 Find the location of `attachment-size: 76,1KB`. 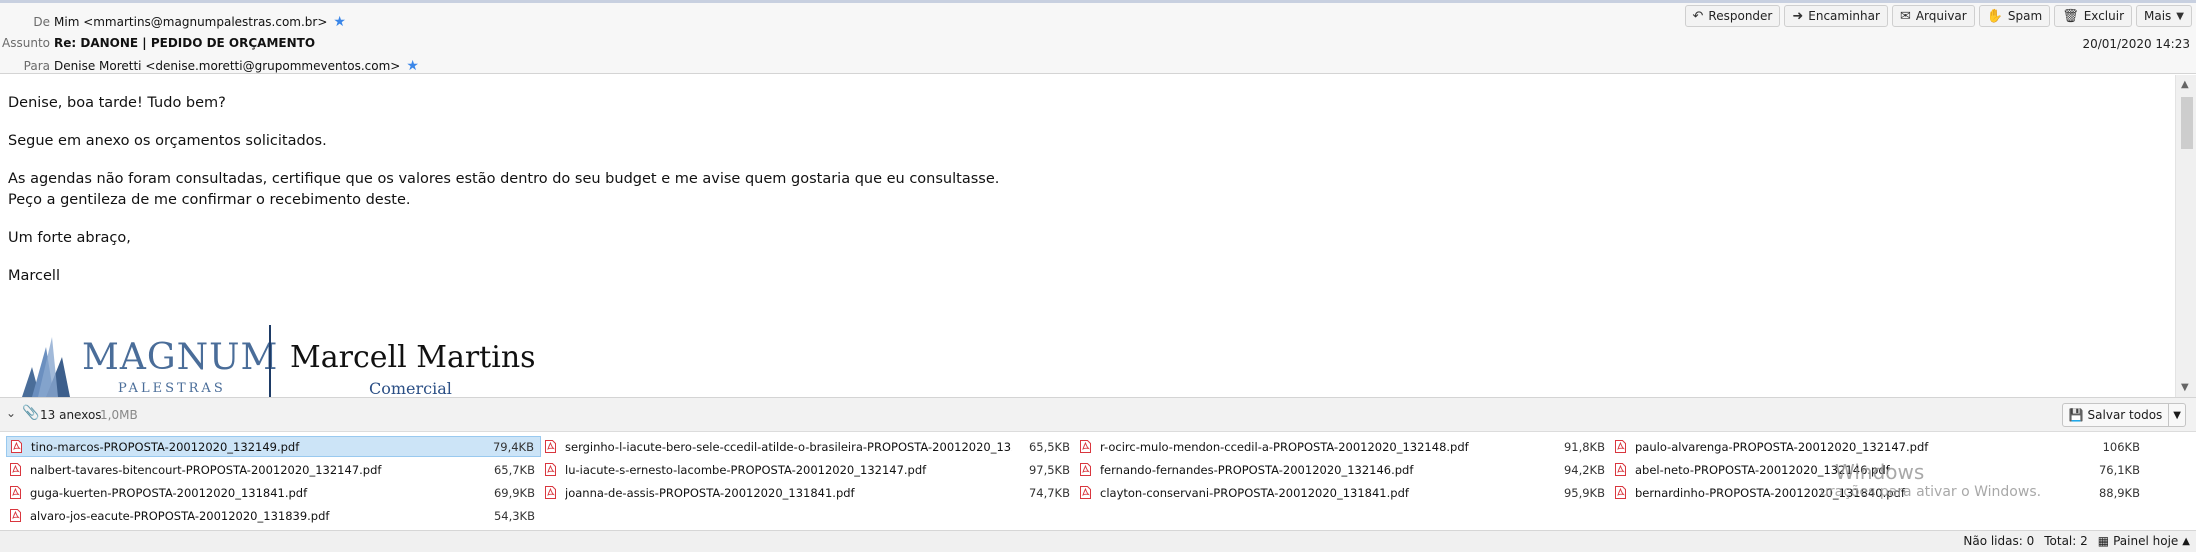

attachment-size: 76,1KB is located at coordinates (2119, 469).